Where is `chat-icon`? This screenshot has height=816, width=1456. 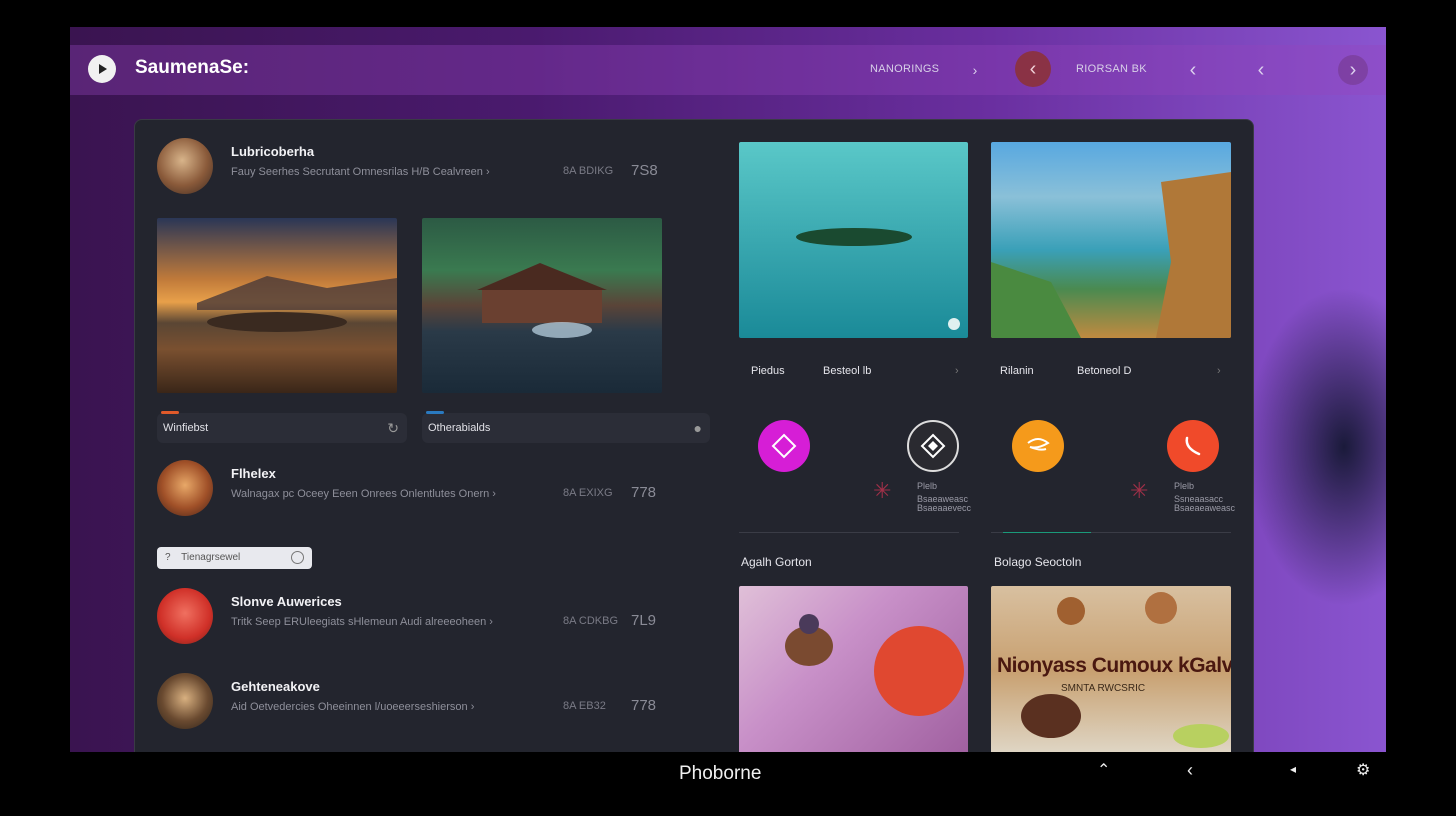
chat-icon is located at coordinates (1038, 444).